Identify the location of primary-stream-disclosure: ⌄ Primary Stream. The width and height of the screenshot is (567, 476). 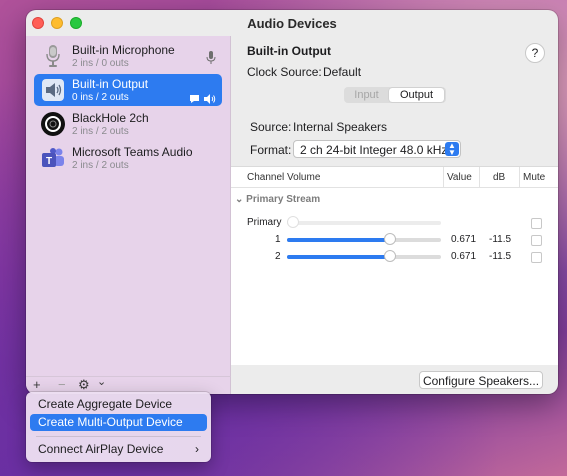
(277, 199).